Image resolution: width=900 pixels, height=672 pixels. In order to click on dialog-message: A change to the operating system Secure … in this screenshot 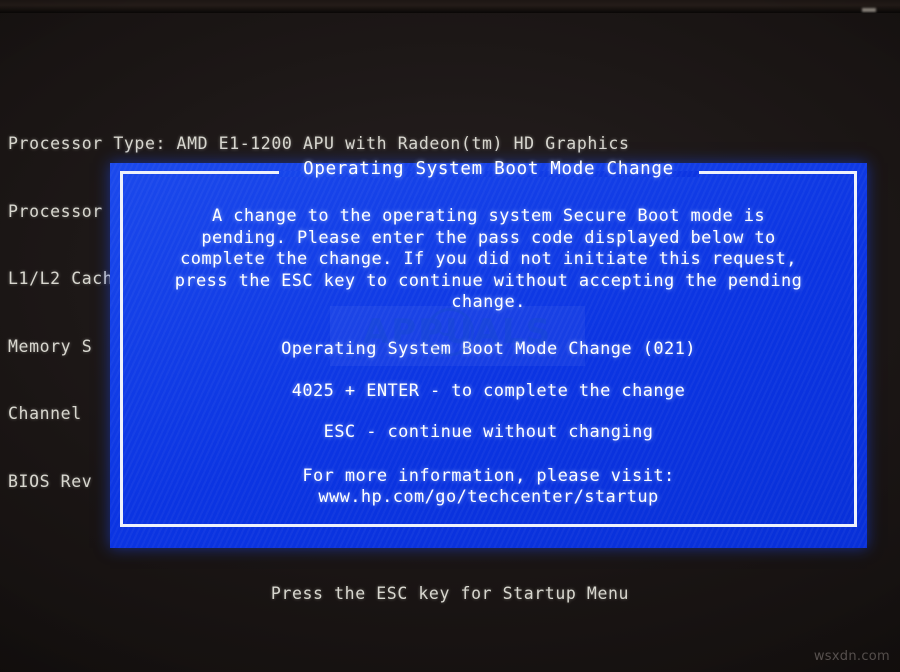, I will do `click(488, 260)`.